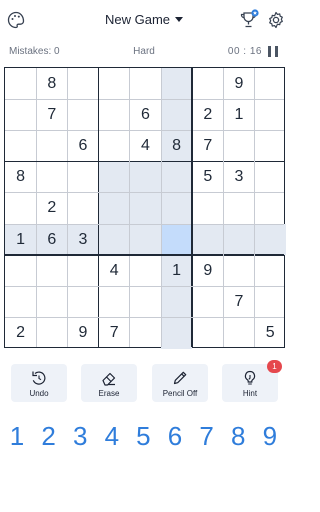  Describe the element at coordinates (109, 383) in the screenshot. I see `erase-button: Erase` at that location.